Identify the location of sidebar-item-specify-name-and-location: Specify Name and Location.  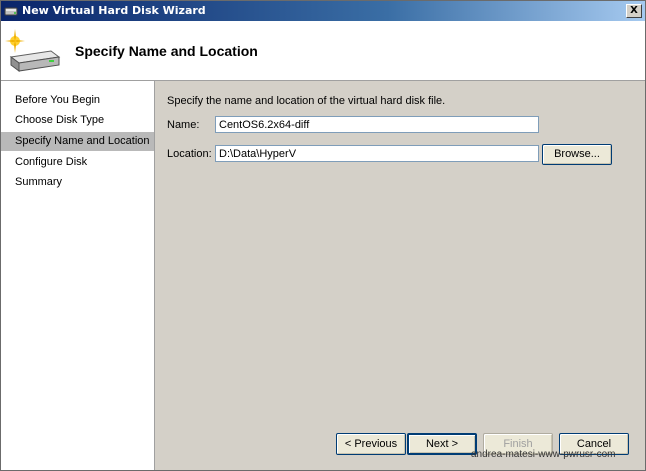
(77, 141).